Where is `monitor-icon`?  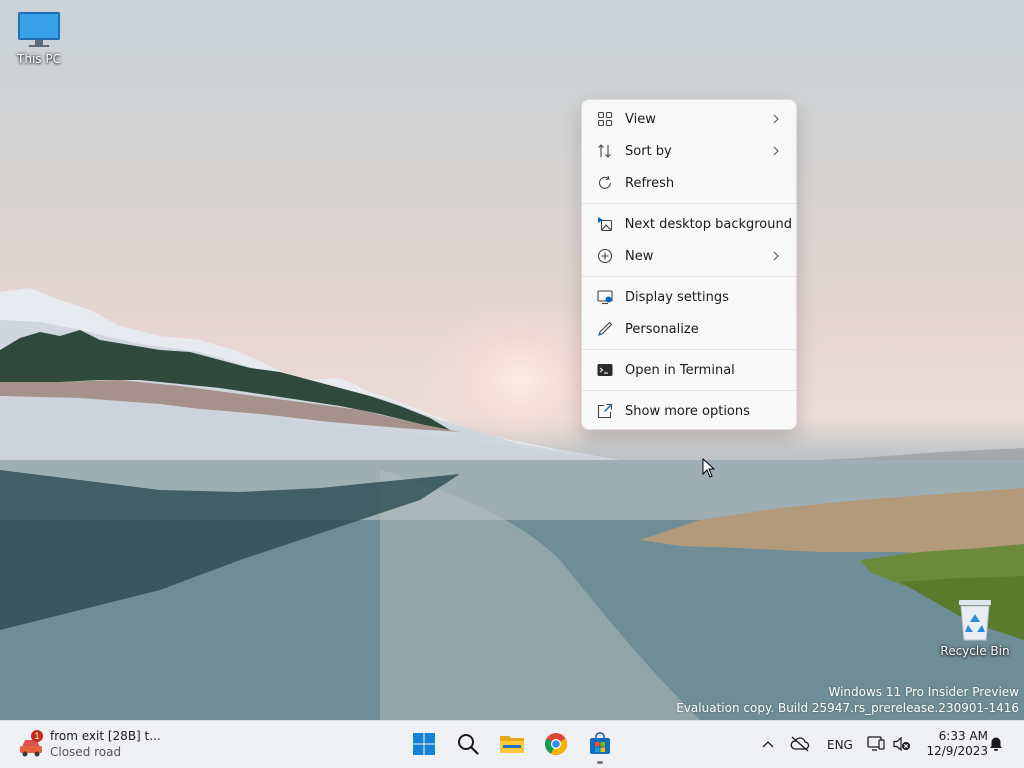 monitor-icon is located at coordinates (39, 29).